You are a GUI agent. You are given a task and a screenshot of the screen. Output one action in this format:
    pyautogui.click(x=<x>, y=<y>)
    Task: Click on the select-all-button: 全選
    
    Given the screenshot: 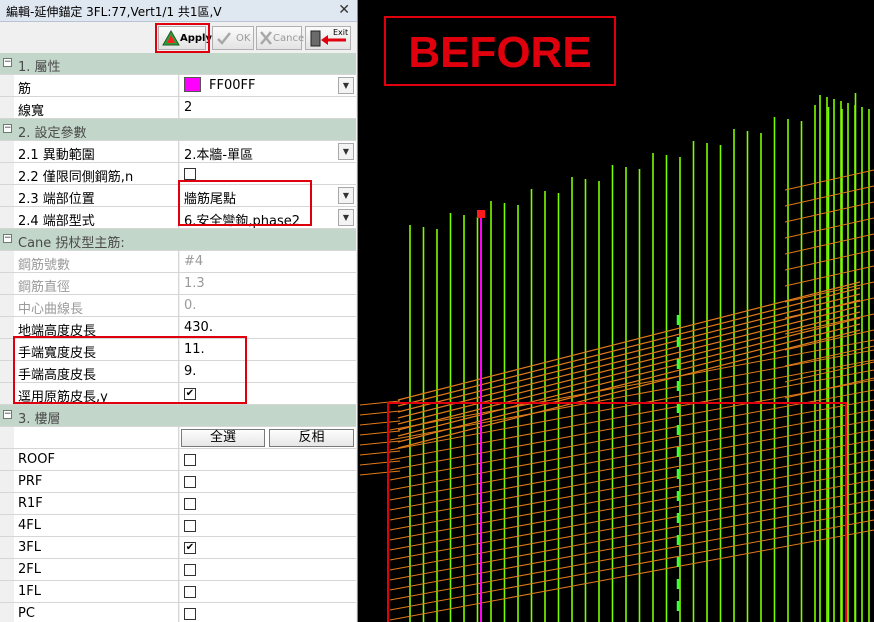 What is the action you would take?
    pyautogui.click(x=223, y=438)
    